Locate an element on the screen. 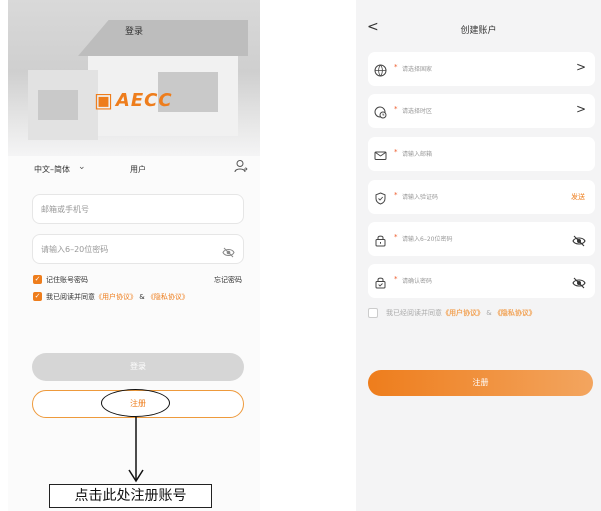 The height and width of the screenshot is (511, 601). tab-user: 用户 is located at coordinates (138, 169).